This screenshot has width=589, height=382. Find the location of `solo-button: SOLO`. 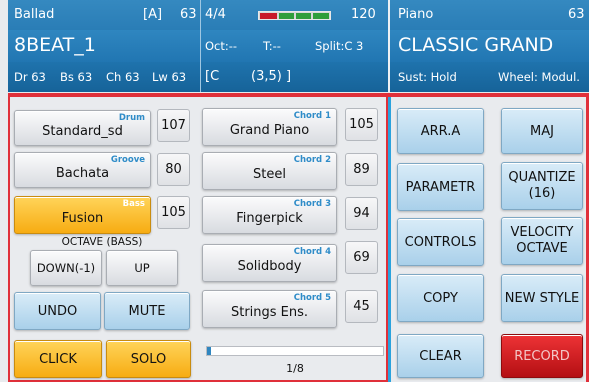

solo-button: SOLO is located at coordinates (148, 359).